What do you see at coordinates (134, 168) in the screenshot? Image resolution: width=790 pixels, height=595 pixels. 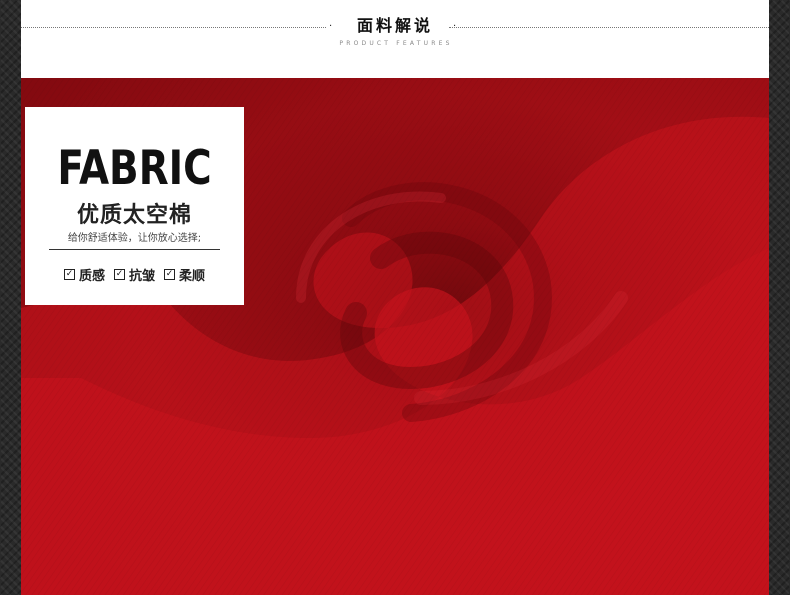 I see `card-title: FABRIC` at bounding box center [134, 168].